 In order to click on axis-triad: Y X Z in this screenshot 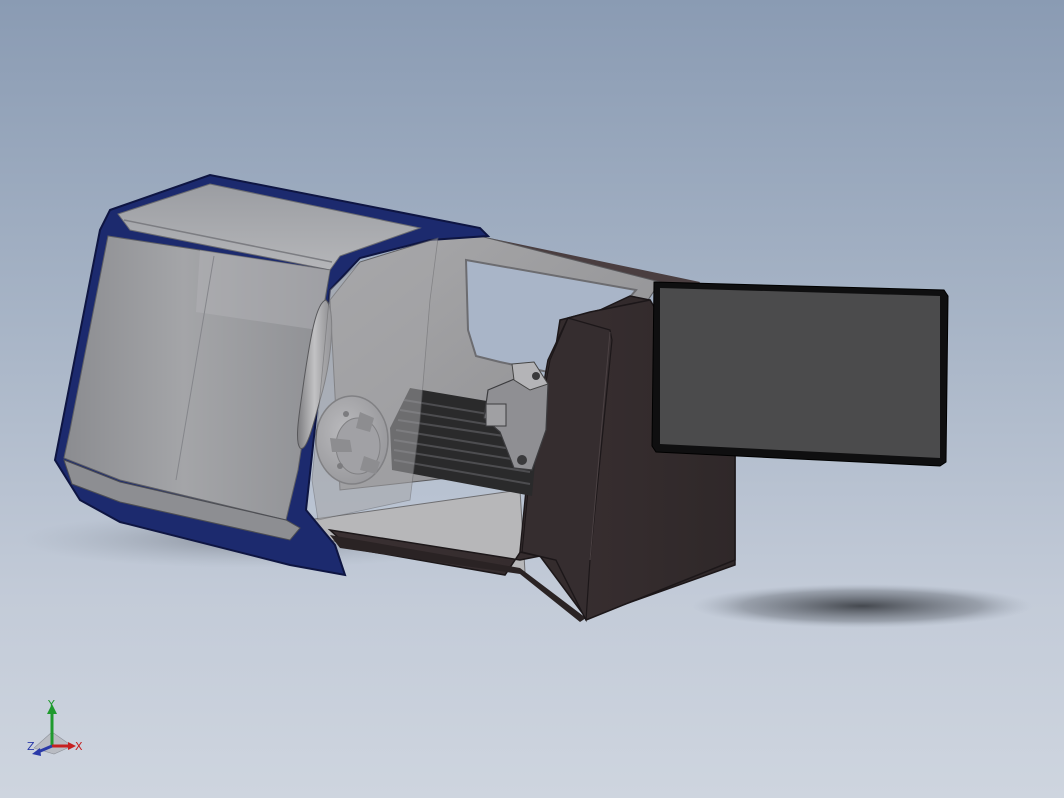, I will do `click(59, 731)`.